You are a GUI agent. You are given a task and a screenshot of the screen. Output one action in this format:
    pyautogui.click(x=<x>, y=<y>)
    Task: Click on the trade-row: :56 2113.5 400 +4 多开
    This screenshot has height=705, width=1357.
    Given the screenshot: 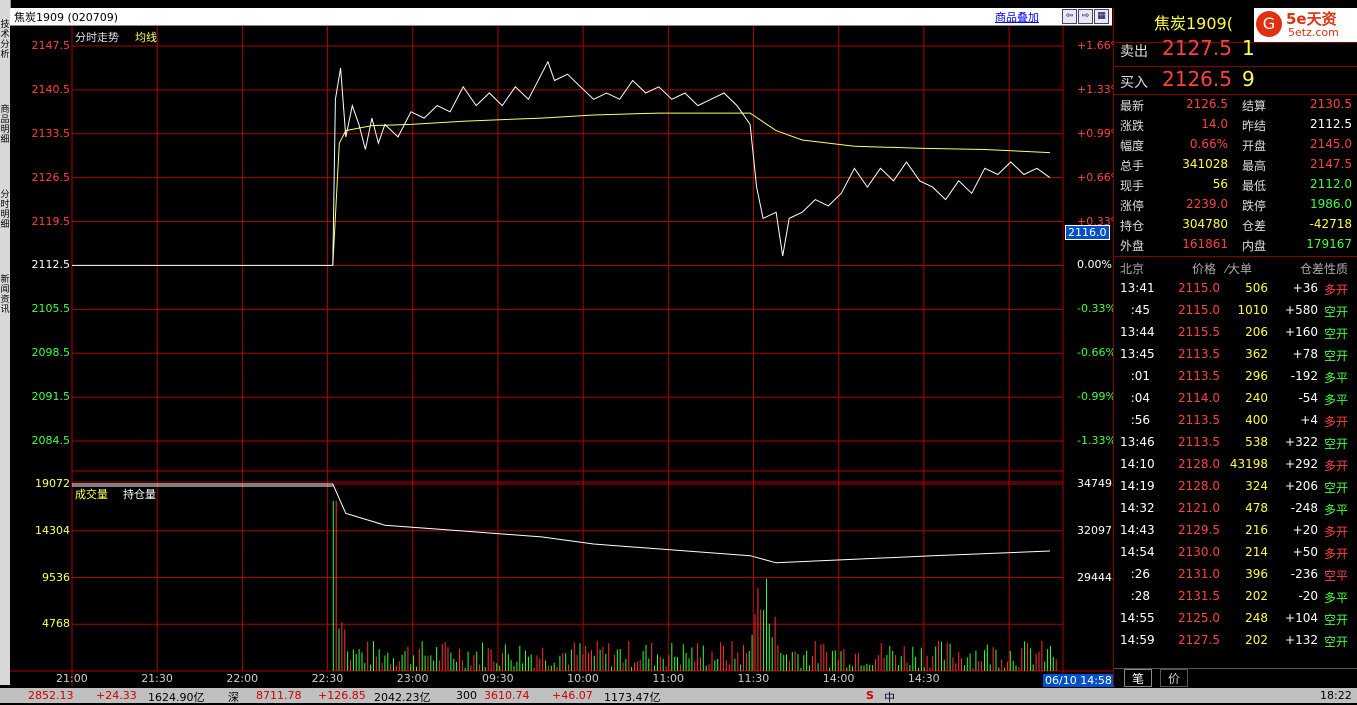 What is the action you would take?
    pyautogui.click(x=1235, y=424)
    